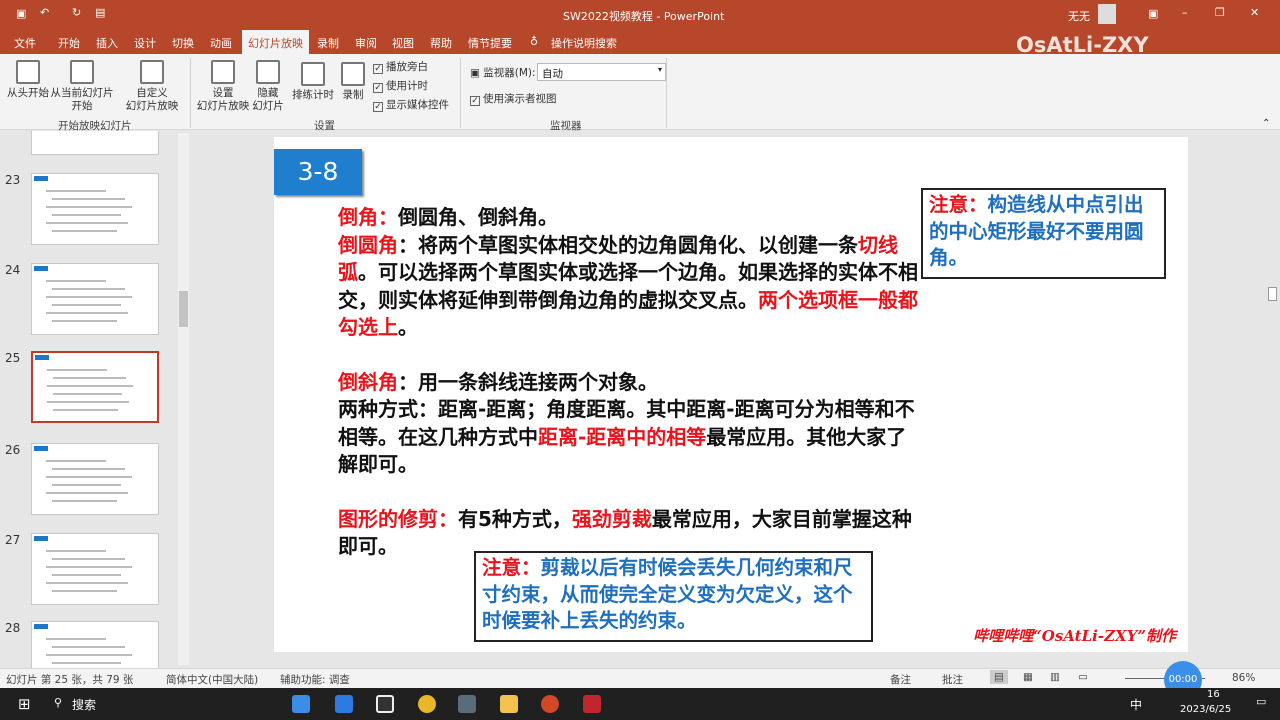  What do you see at coordinates (1028, 677) in the screenshot?
I see `slide-sorter-icon: ▦` at bounding box center [1028, 677].